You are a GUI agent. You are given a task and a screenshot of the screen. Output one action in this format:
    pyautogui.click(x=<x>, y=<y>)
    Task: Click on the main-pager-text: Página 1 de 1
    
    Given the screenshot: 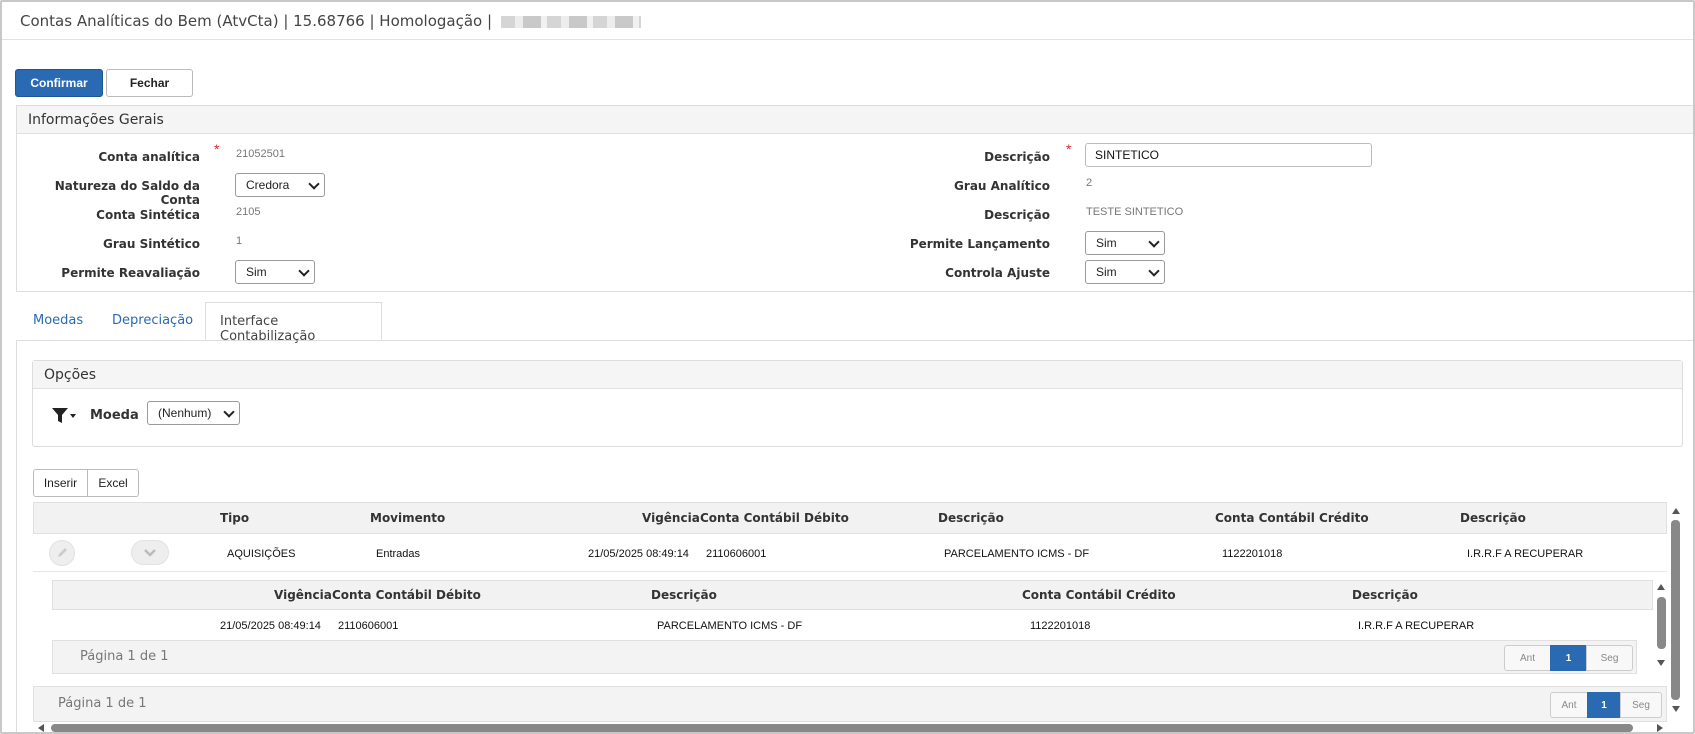 What is the action you would take?
    pyautogui.click(x=102, y=703)
    